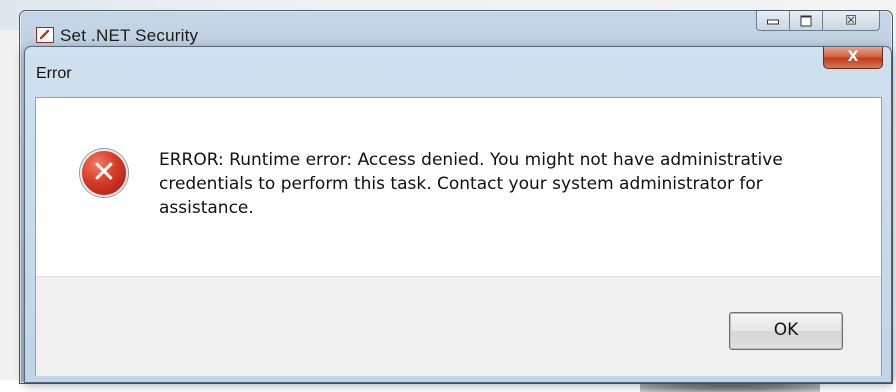 The width and height of the screenshot is (896, 392). I want to click on maximize-icon, so click(806, 20).